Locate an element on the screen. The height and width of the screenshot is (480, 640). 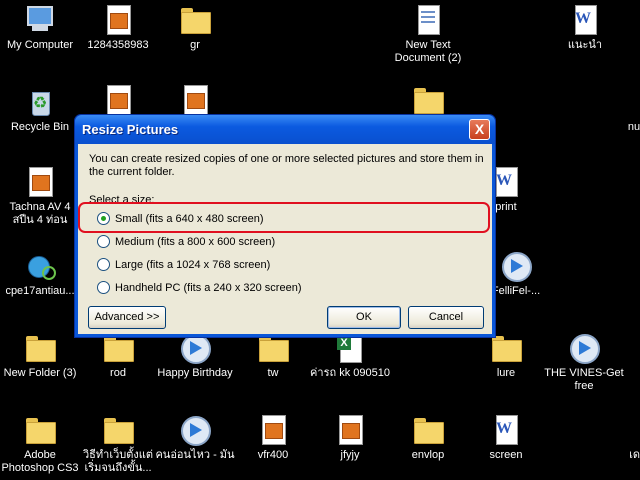
desktop-icon-vfr400: vfr400 is located at coordinates (273, 438).